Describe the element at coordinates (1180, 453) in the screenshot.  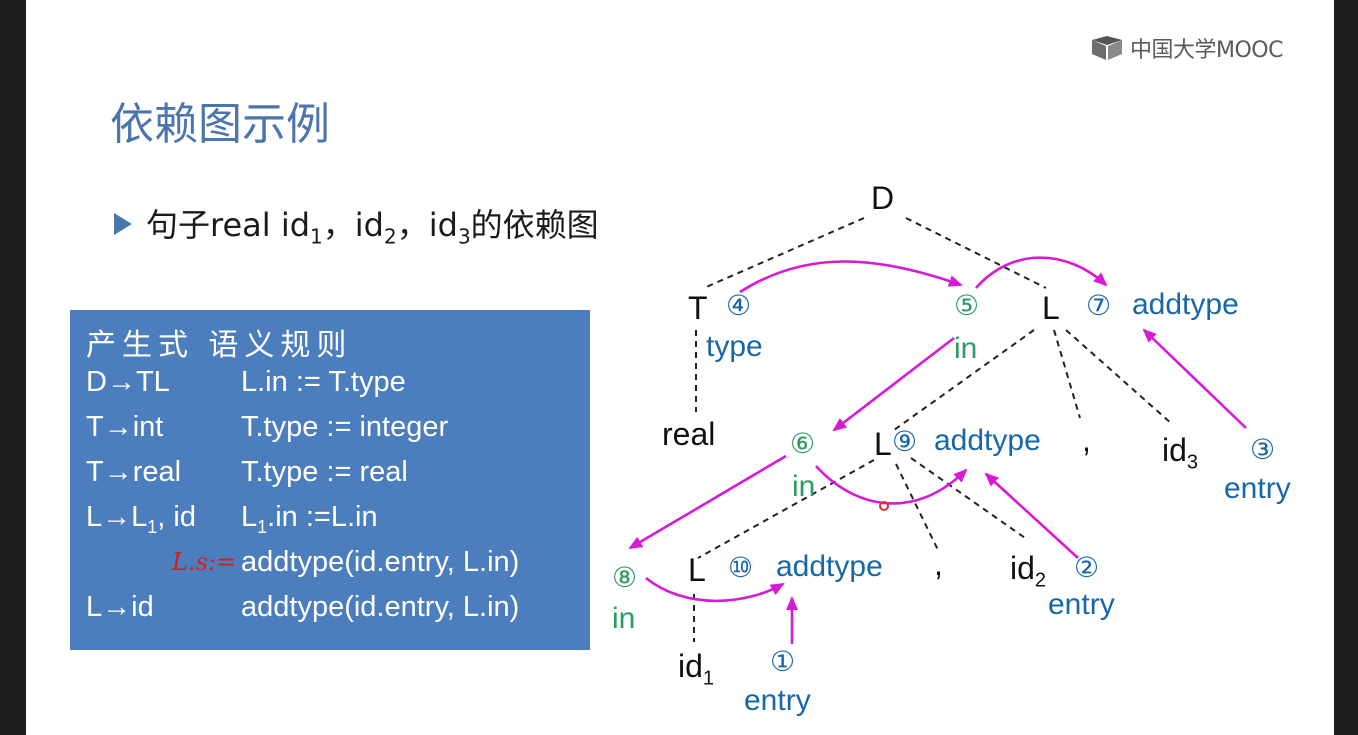
I see `node-id3: id3` at that location.